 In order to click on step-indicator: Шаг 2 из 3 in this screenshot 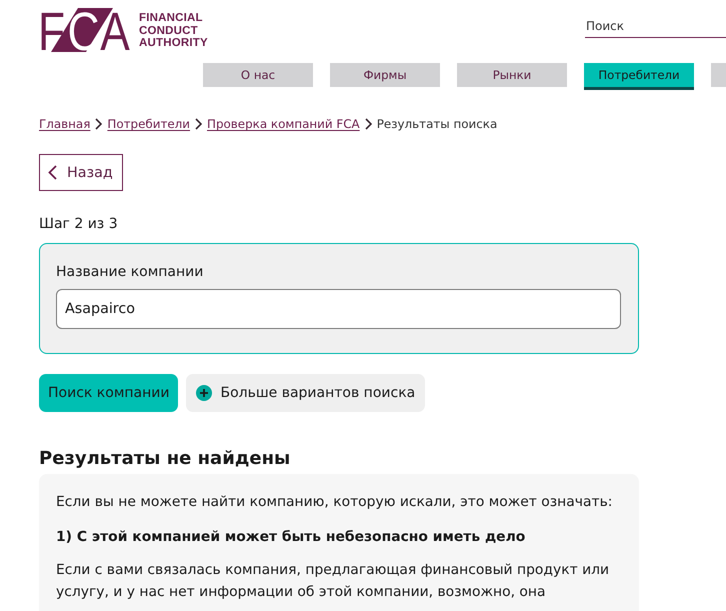, I will do `click(78, 224)`.